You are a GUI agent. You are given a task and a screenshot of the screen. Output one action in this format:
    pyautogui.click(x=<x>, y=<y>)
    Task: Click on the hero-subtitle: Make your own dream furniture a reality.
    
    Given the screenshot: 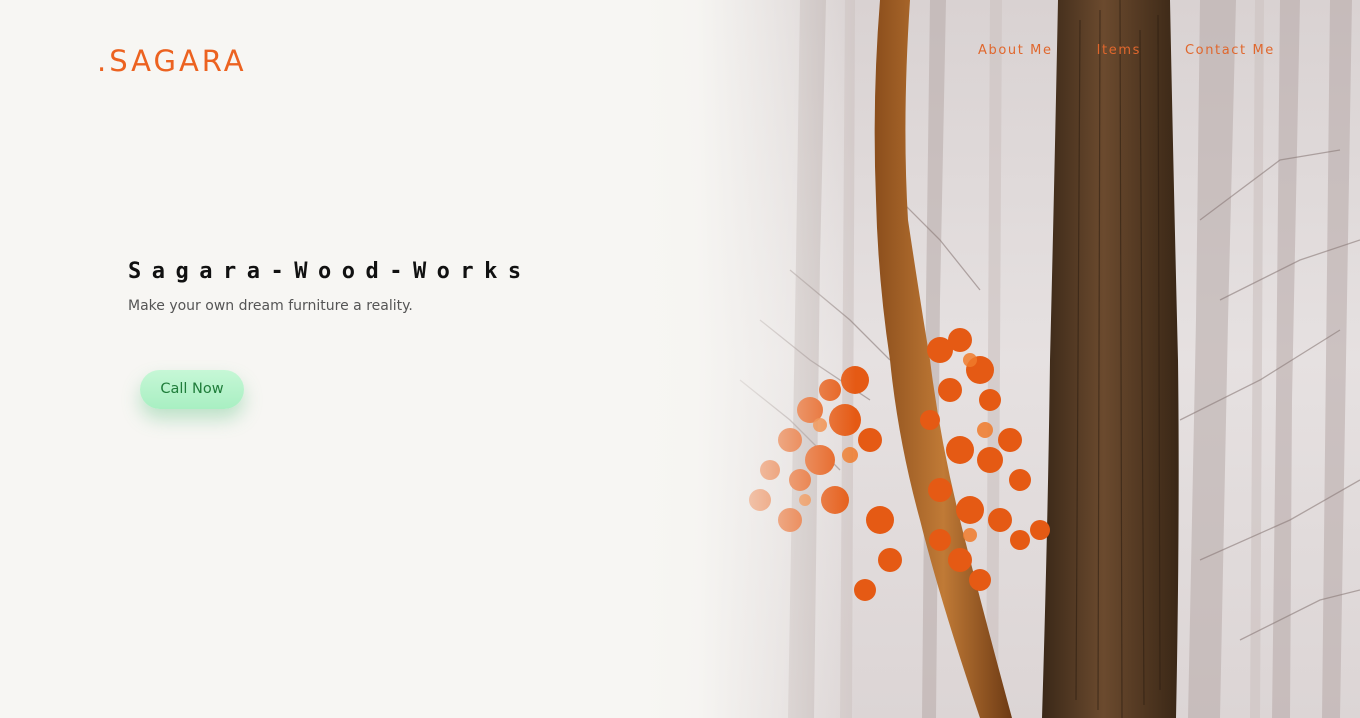 What is the action you would take?
    pyautogui.click(x=270, y=306)
    